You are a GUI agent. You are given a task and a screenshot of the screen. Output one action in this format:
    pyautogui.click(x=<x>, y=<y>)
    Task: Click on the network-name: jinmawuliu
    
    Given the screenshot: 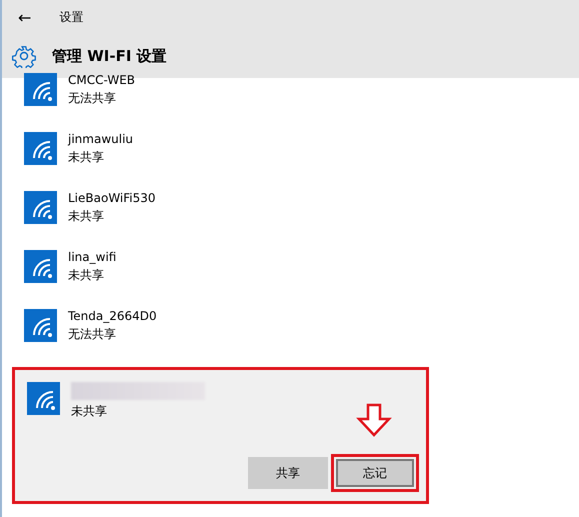 What is the action you would take?
    pyautogui.click(x=323, y=139)
    